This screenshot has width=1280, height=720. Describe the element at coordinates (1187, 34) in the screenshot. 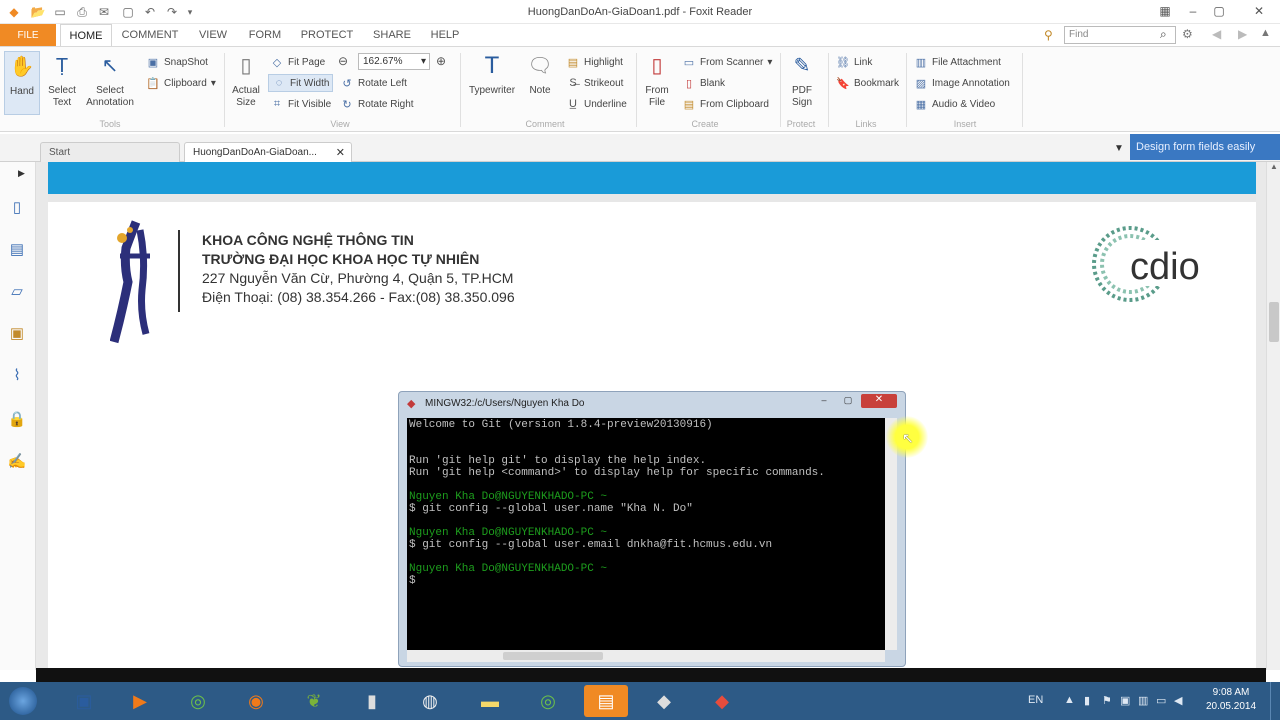

I see `options-icon: ⚙` at that location.